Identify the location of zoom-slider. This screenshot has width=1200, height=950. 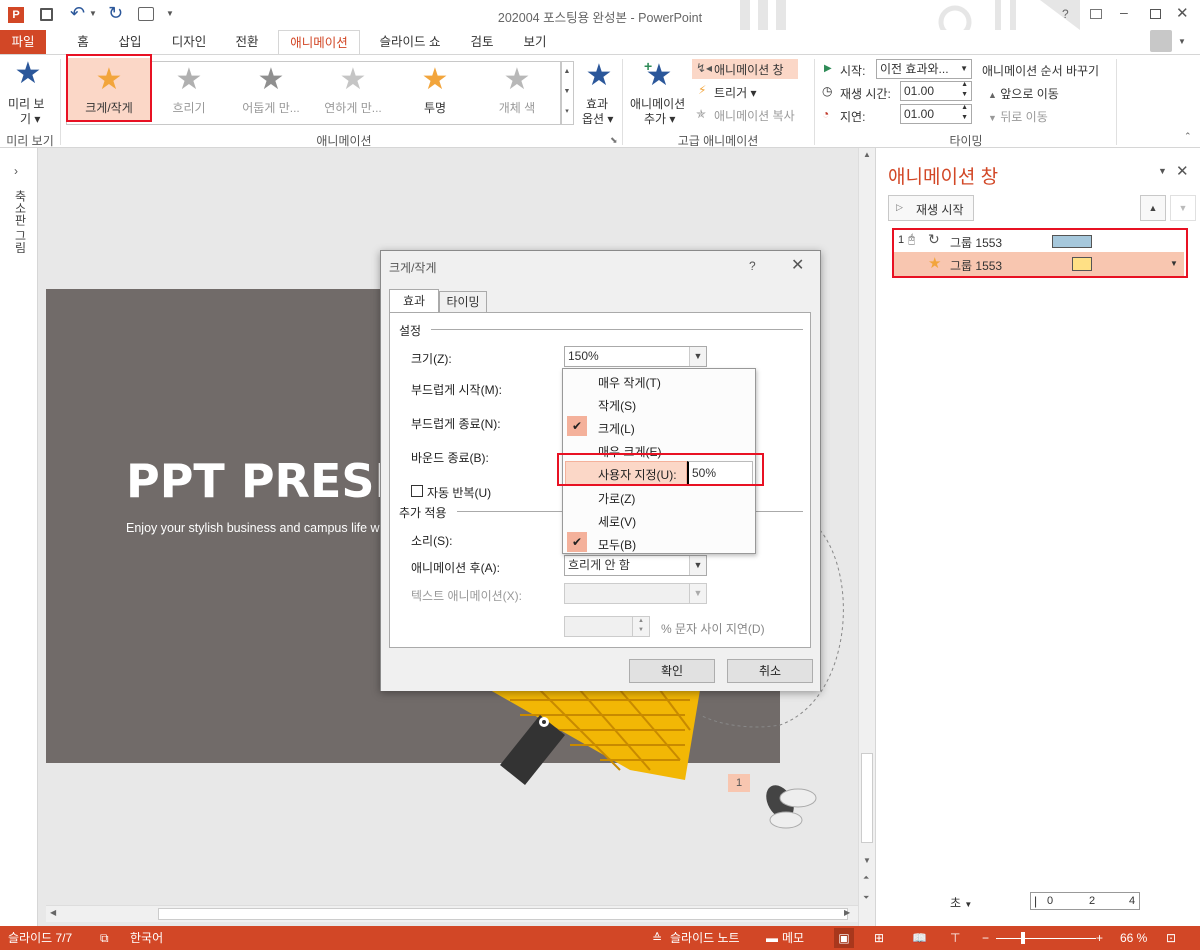
(1046, 938).